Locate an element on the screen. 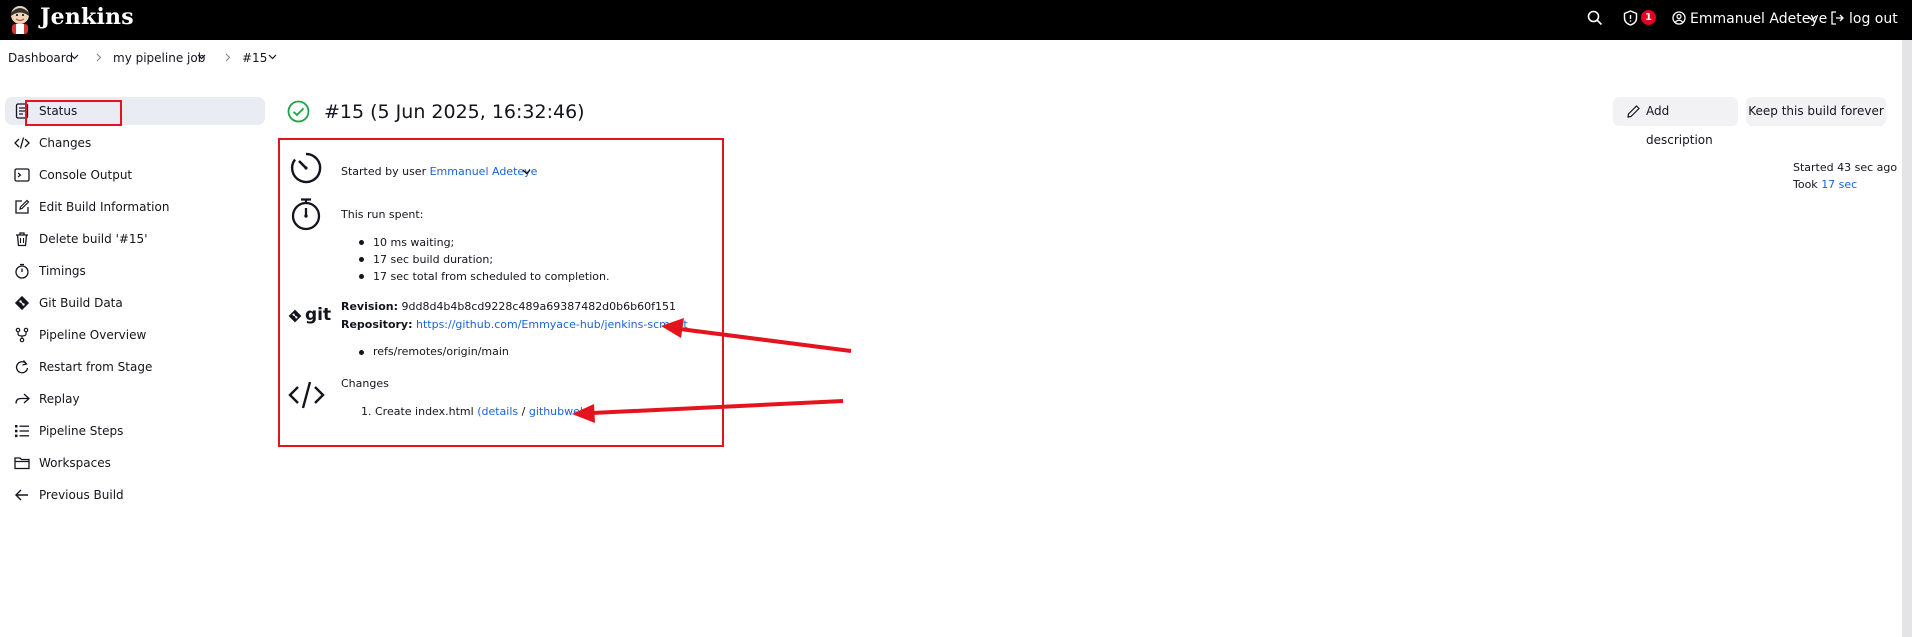  pencil-icon is located at coordinates (1633, 111).